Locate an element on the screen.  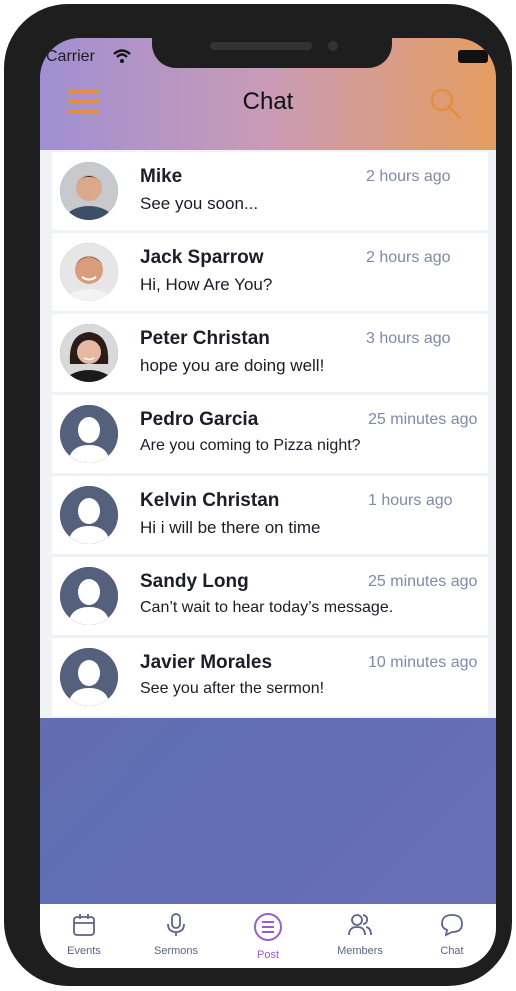
chat-name: Sandy Long is located at coordinates (194, 581).